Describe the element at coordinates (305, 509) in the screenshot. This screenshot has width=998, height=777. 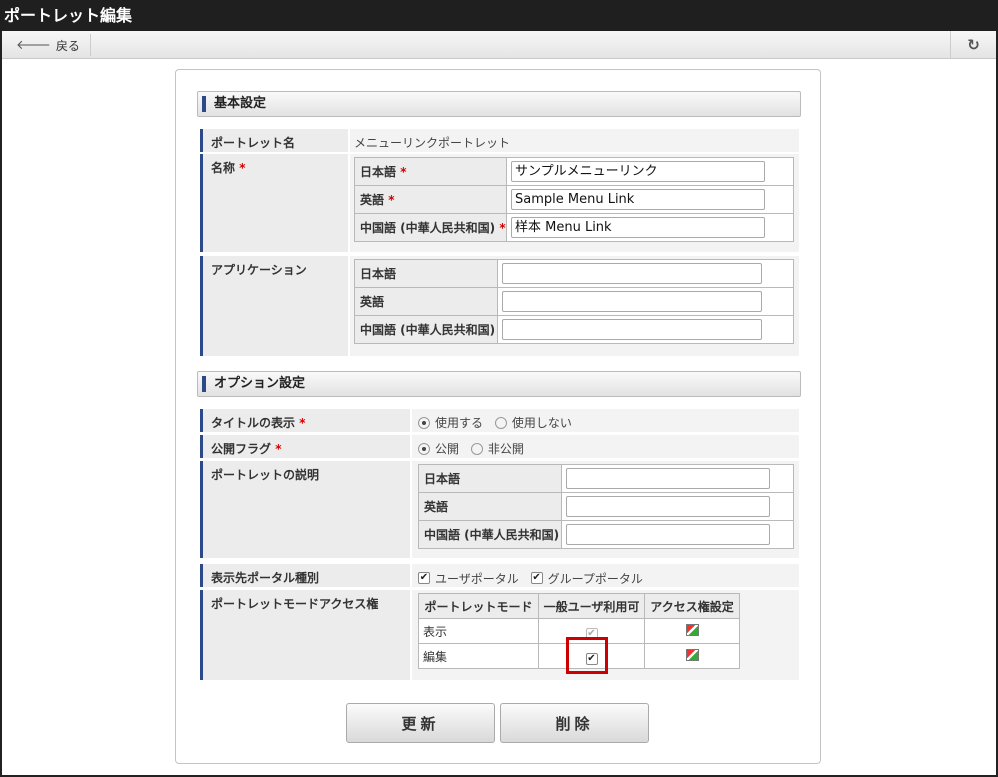
I see `description-label: ポートレットの説明` at that location.